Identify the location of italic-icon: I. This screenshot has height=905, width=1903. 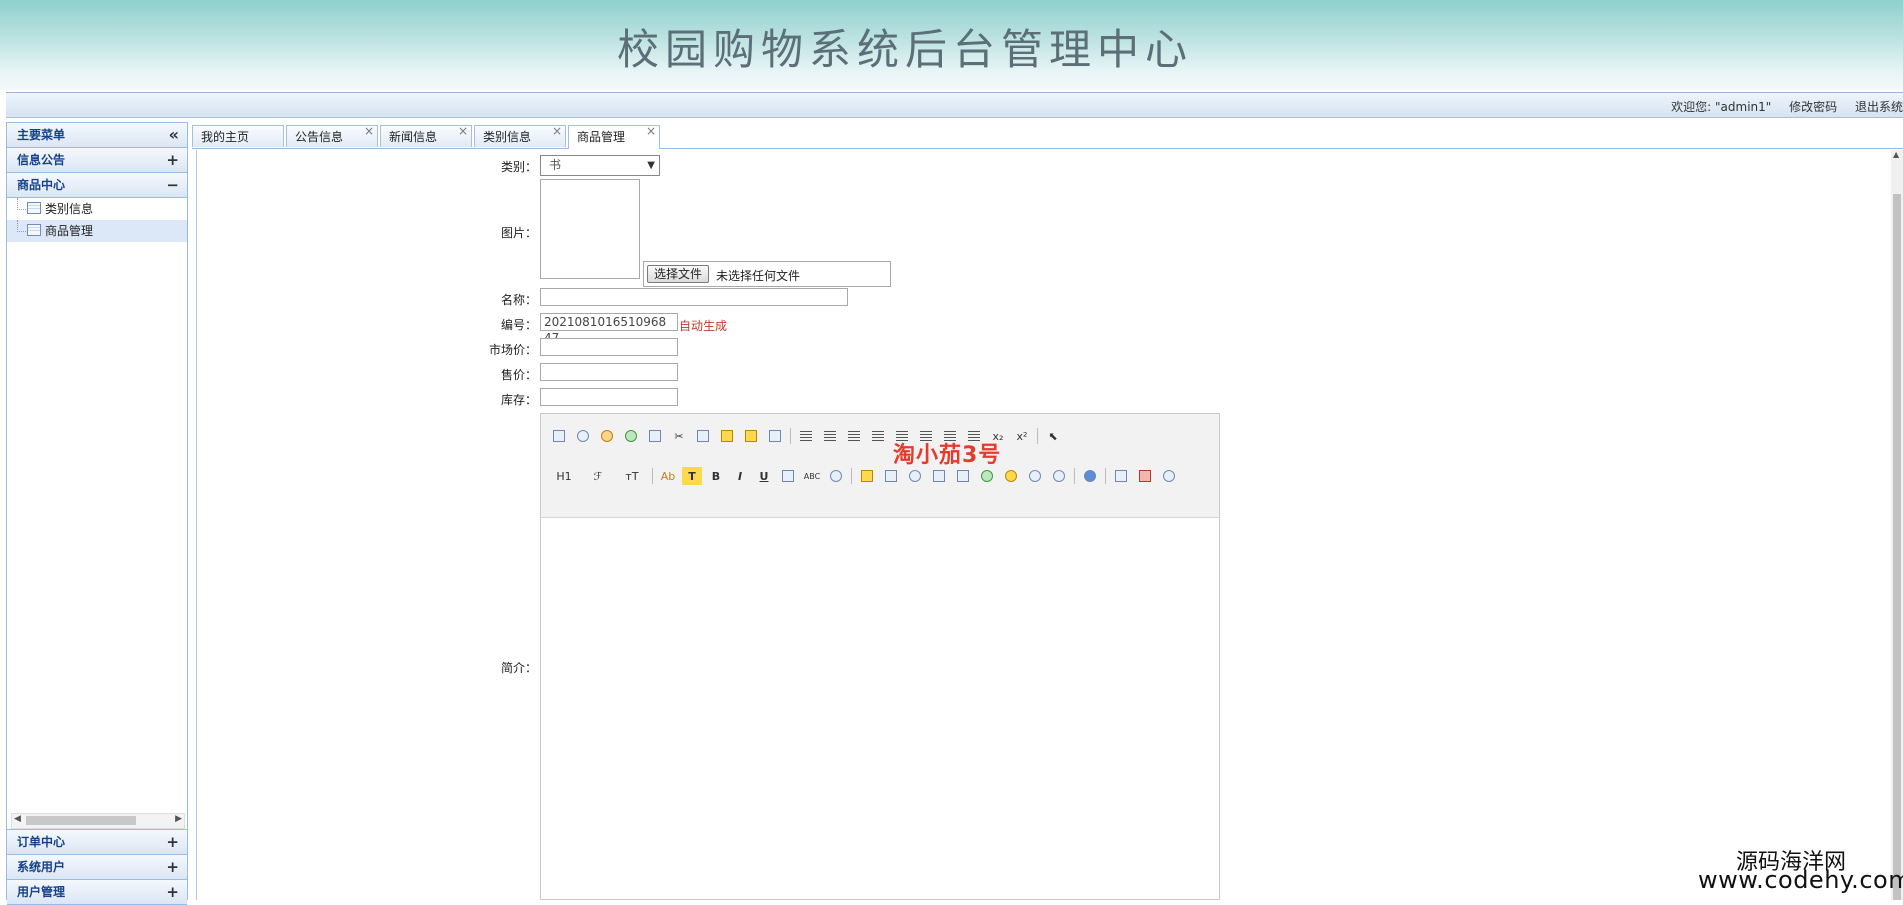
(740, 476).